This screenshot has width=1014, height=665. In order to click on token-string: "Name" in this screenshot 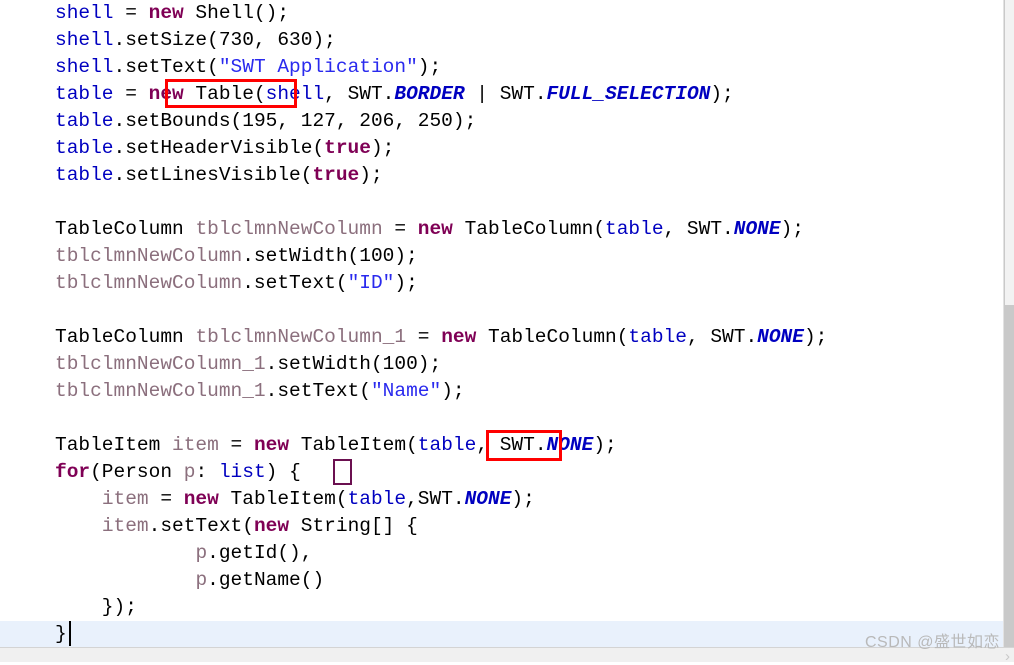, I will do `click(406, 391)`.